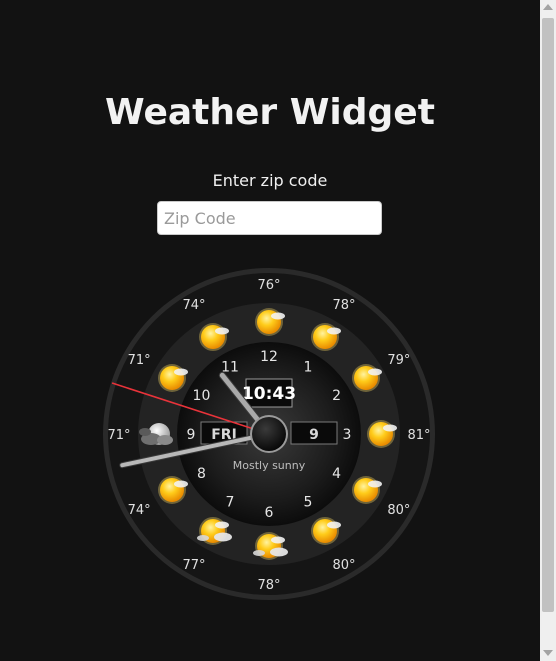  I want to click on clock-number: 3, so click(347, 435).